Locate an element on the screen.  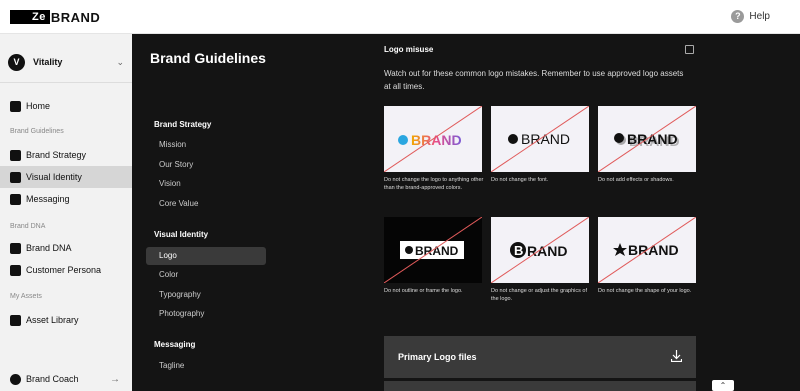
subnav-item-photography: Photography is located at coordinates (206, 314).